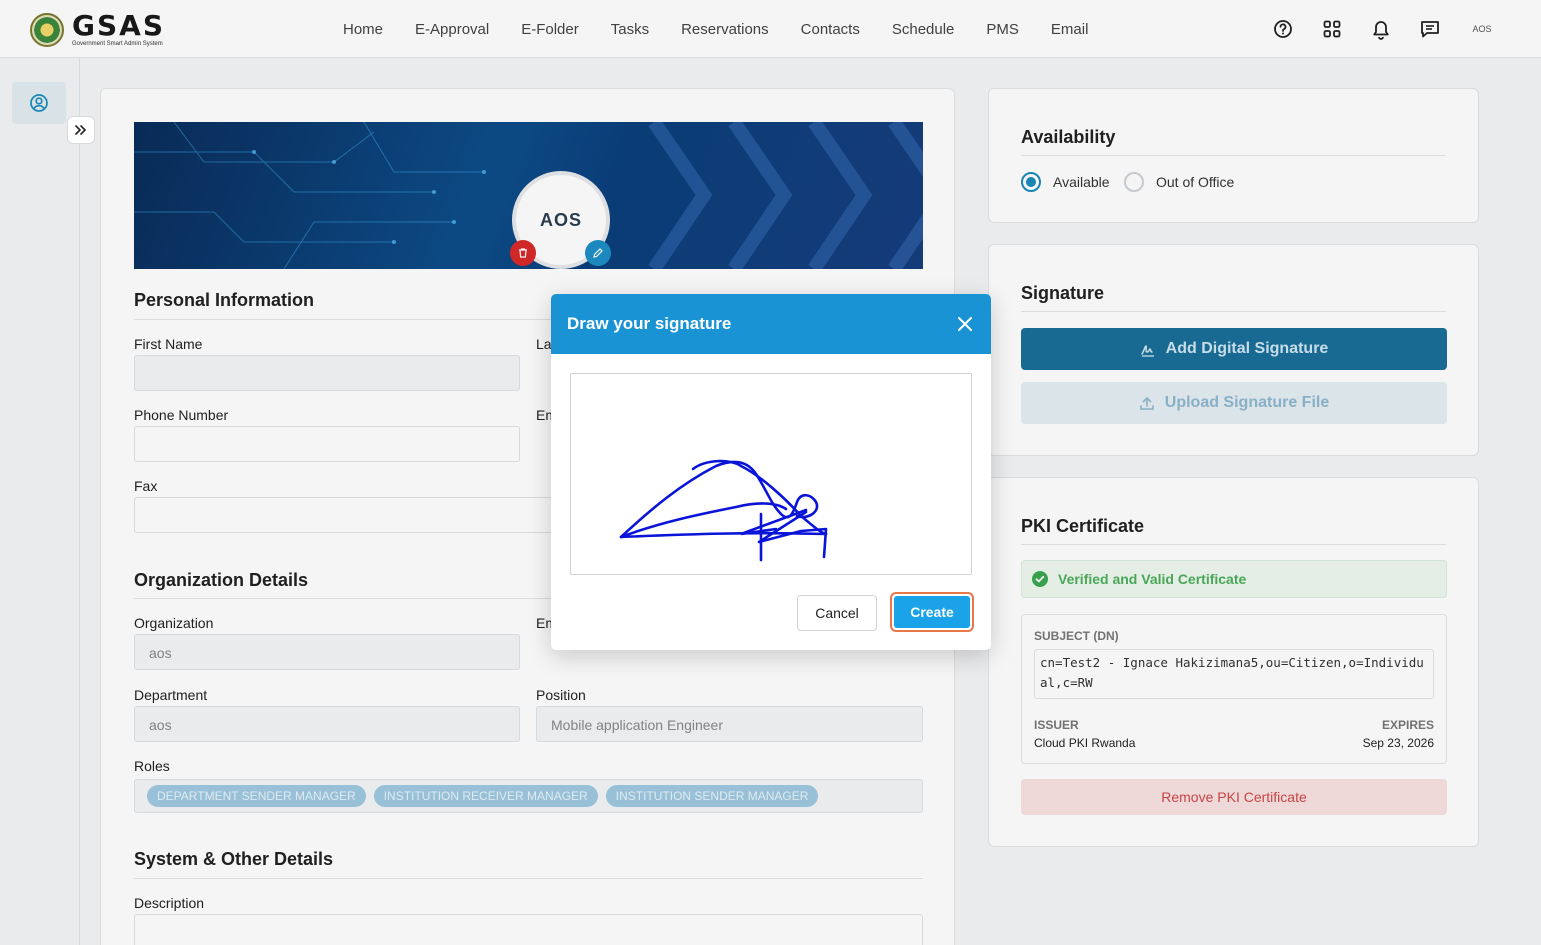  Describe the element at coordinates (837, 613) in the screenshot. I see `cancel-button: Cancel` at that location.